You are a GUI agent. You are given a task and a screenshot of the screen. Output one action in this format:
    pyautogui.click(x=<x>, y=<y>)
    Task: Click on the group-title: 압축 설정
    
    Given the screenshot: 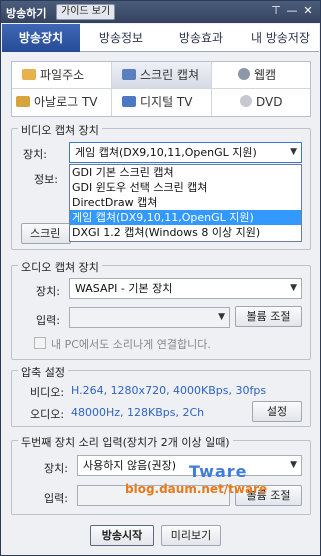 What is the action you would take?
    pyautogui.click(x=43, y=372)
    